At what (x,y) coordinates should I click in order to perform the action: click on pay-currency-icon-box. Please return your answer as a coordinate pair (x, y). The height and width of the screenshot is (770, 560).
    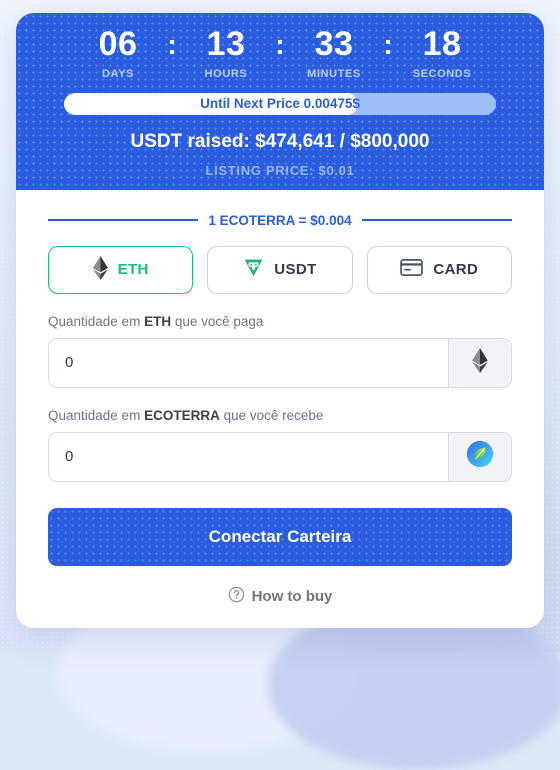
    Looking at the image, I should click on (479, 362).